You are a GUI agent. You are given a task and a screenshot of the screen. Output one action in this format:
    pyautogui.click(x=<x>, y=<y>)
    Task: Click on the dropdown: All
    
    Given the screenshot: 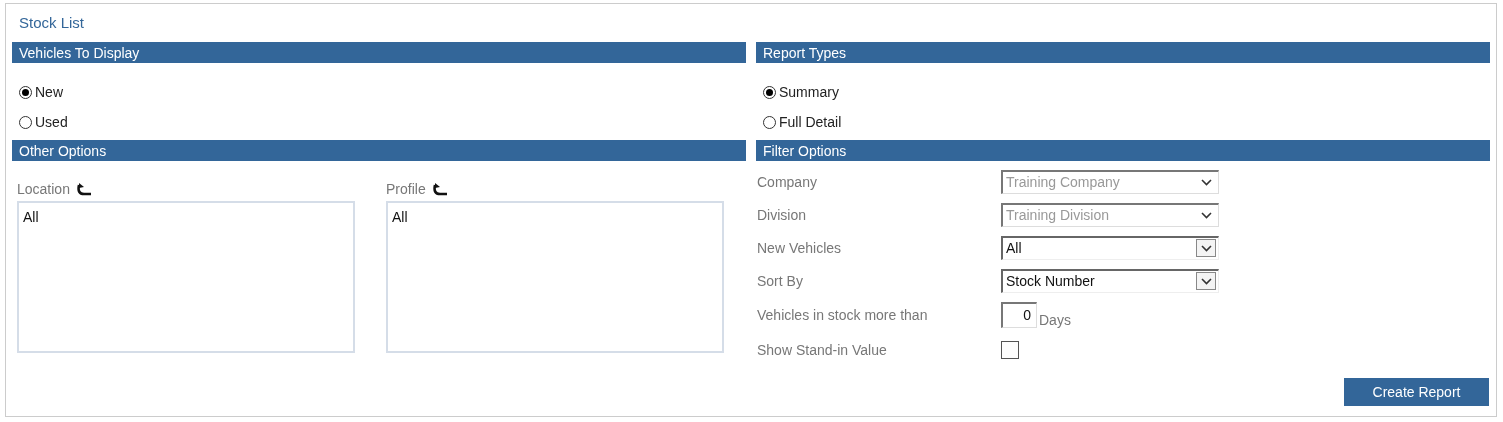 What is the action you would take?
    pyautogui.click(x=1110, y=247)
    